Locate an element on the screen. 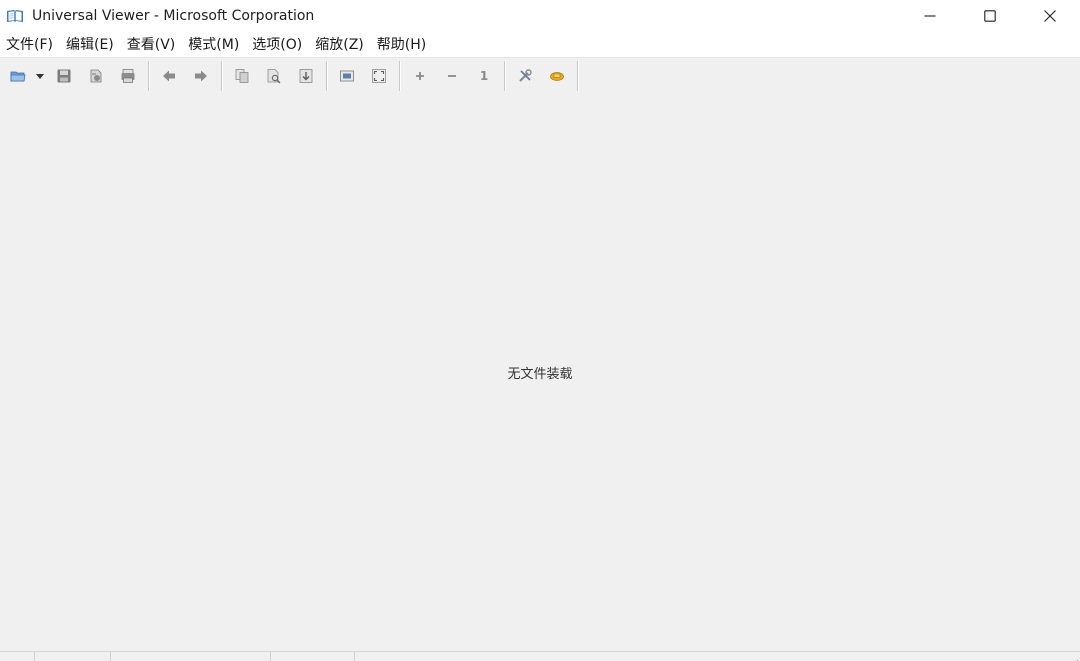 The height and width of the screenshot is (661, 1080). print-setup-icon is located at coordinates (96, 76).